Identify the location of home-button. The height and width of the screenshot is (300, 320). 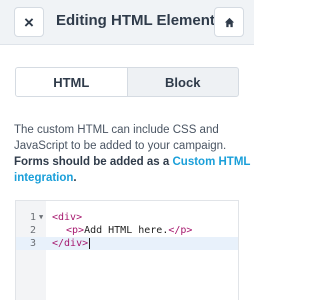
(229, 22).